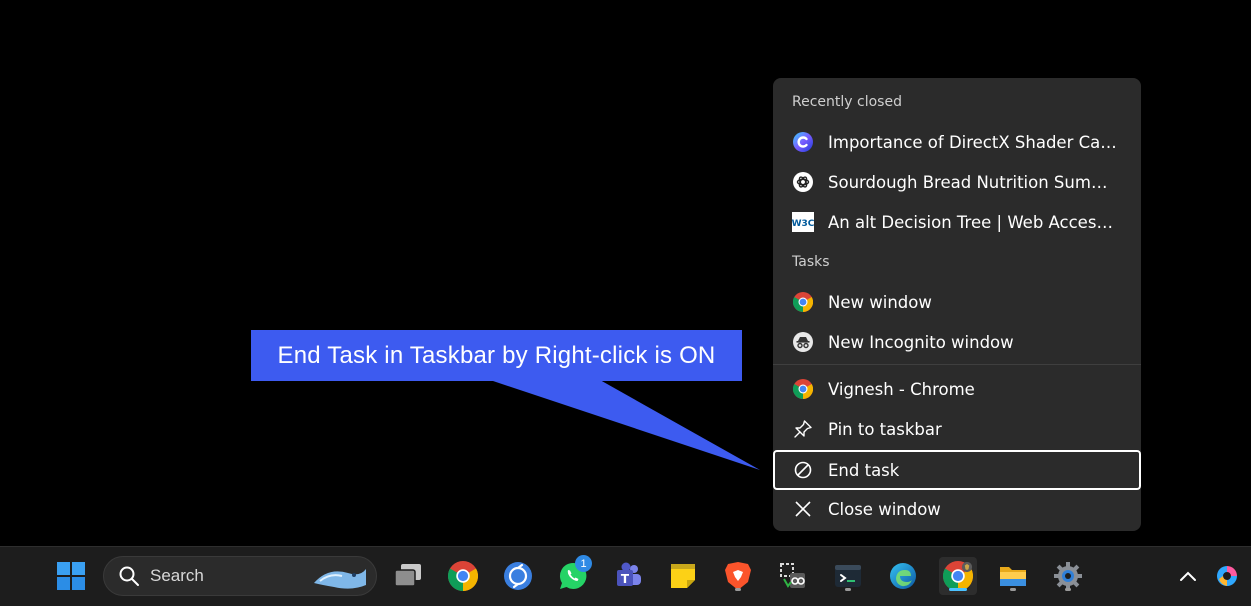 This screenshot has height=606, width=1251. What do you see at coordinates (957, 429) in the screenshot?
I see `pin-to-taskbar: Pin to taskbar` at bounding box center [957, 429].